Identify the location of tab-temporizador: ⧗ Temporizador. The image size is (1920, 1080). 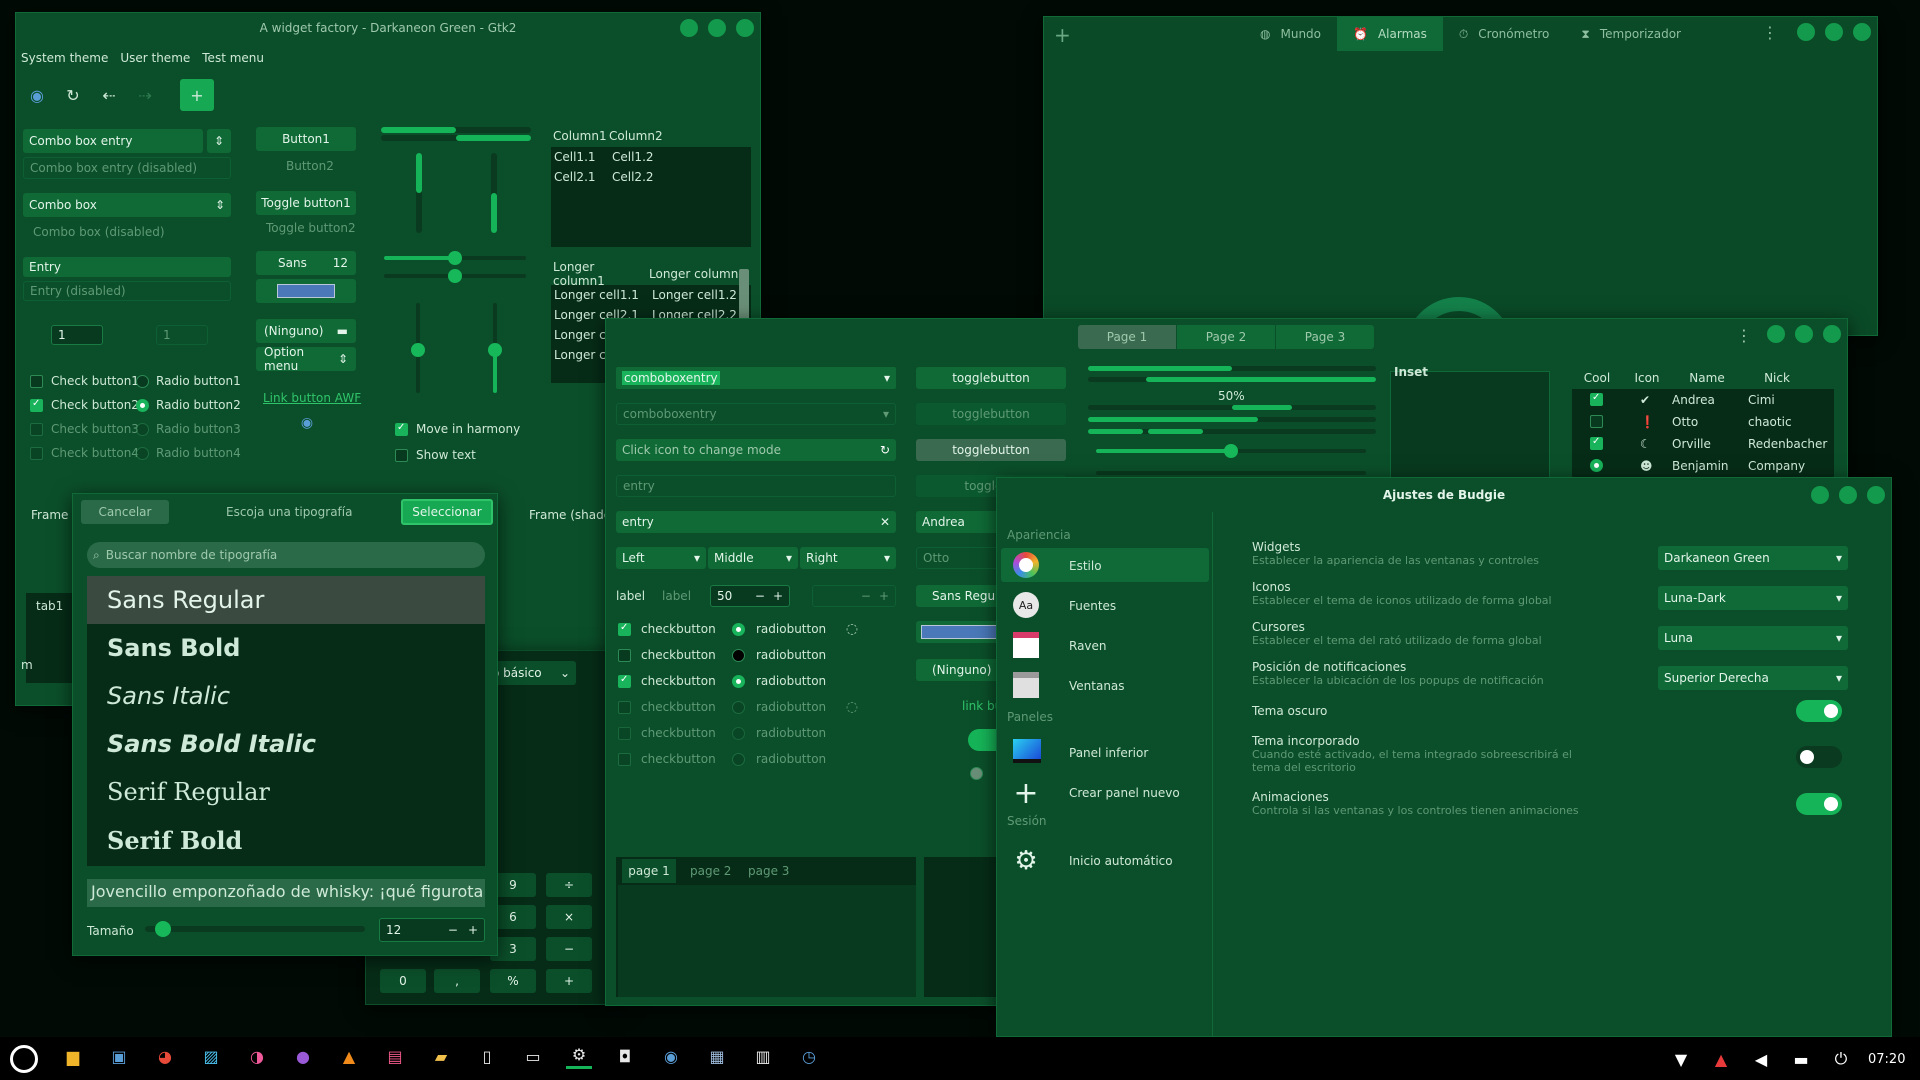
(1631, 34).